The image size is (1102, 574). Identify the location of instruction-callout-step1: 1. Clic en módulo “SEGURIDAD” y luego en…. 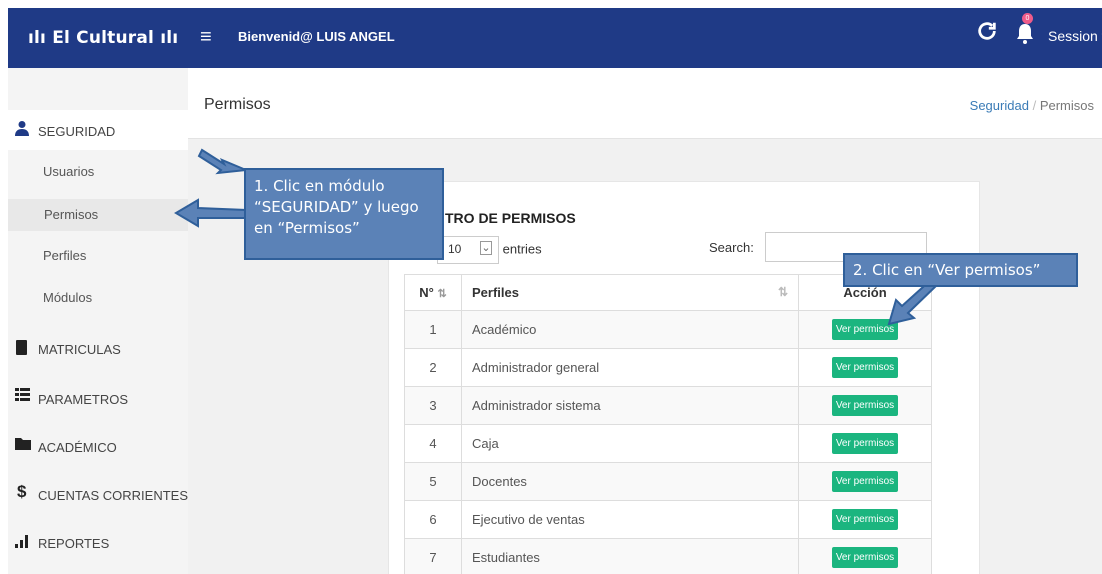
(344, 214).